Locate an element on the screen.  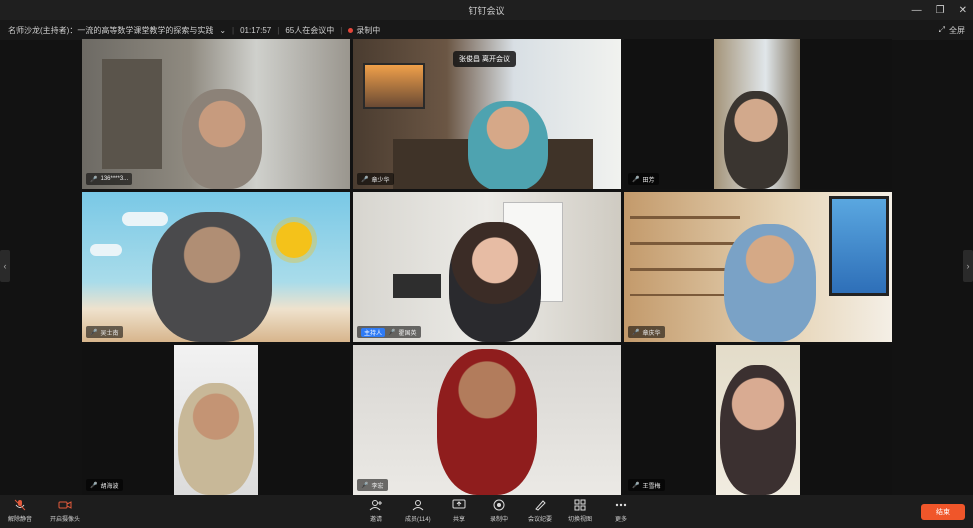
chevron-right-icon: › is located at coordinates (968, 266).